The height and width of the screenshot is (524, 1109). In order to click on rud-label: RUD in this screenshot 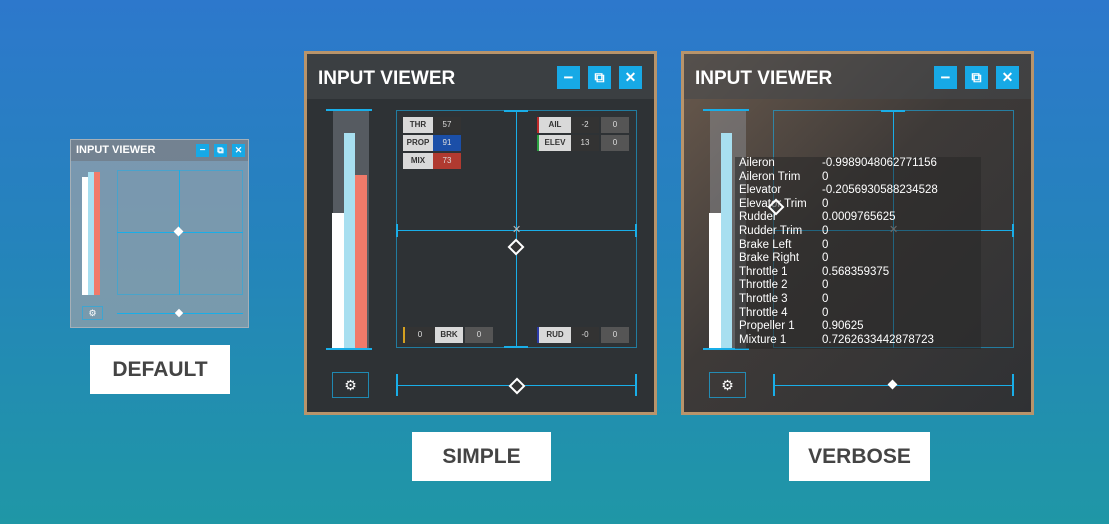, I will do `click(554, 335)`.